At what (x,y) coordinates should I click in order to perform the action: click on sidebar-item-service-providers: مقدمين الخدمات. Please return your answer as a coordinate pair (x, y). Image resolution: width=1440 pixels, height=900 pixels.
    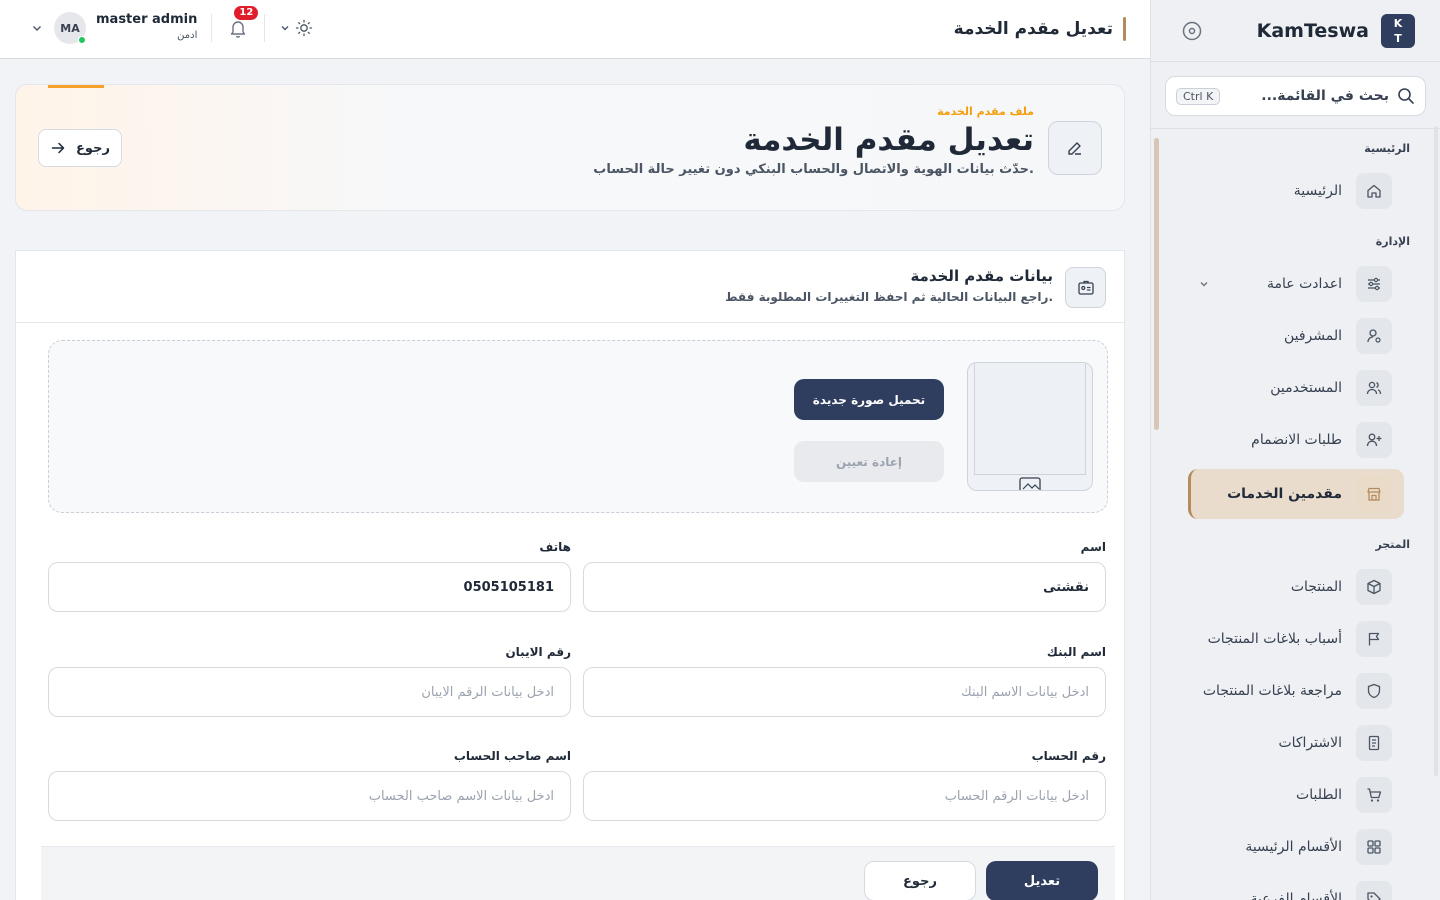
    Looking at the image, I should click on (1296, 494).